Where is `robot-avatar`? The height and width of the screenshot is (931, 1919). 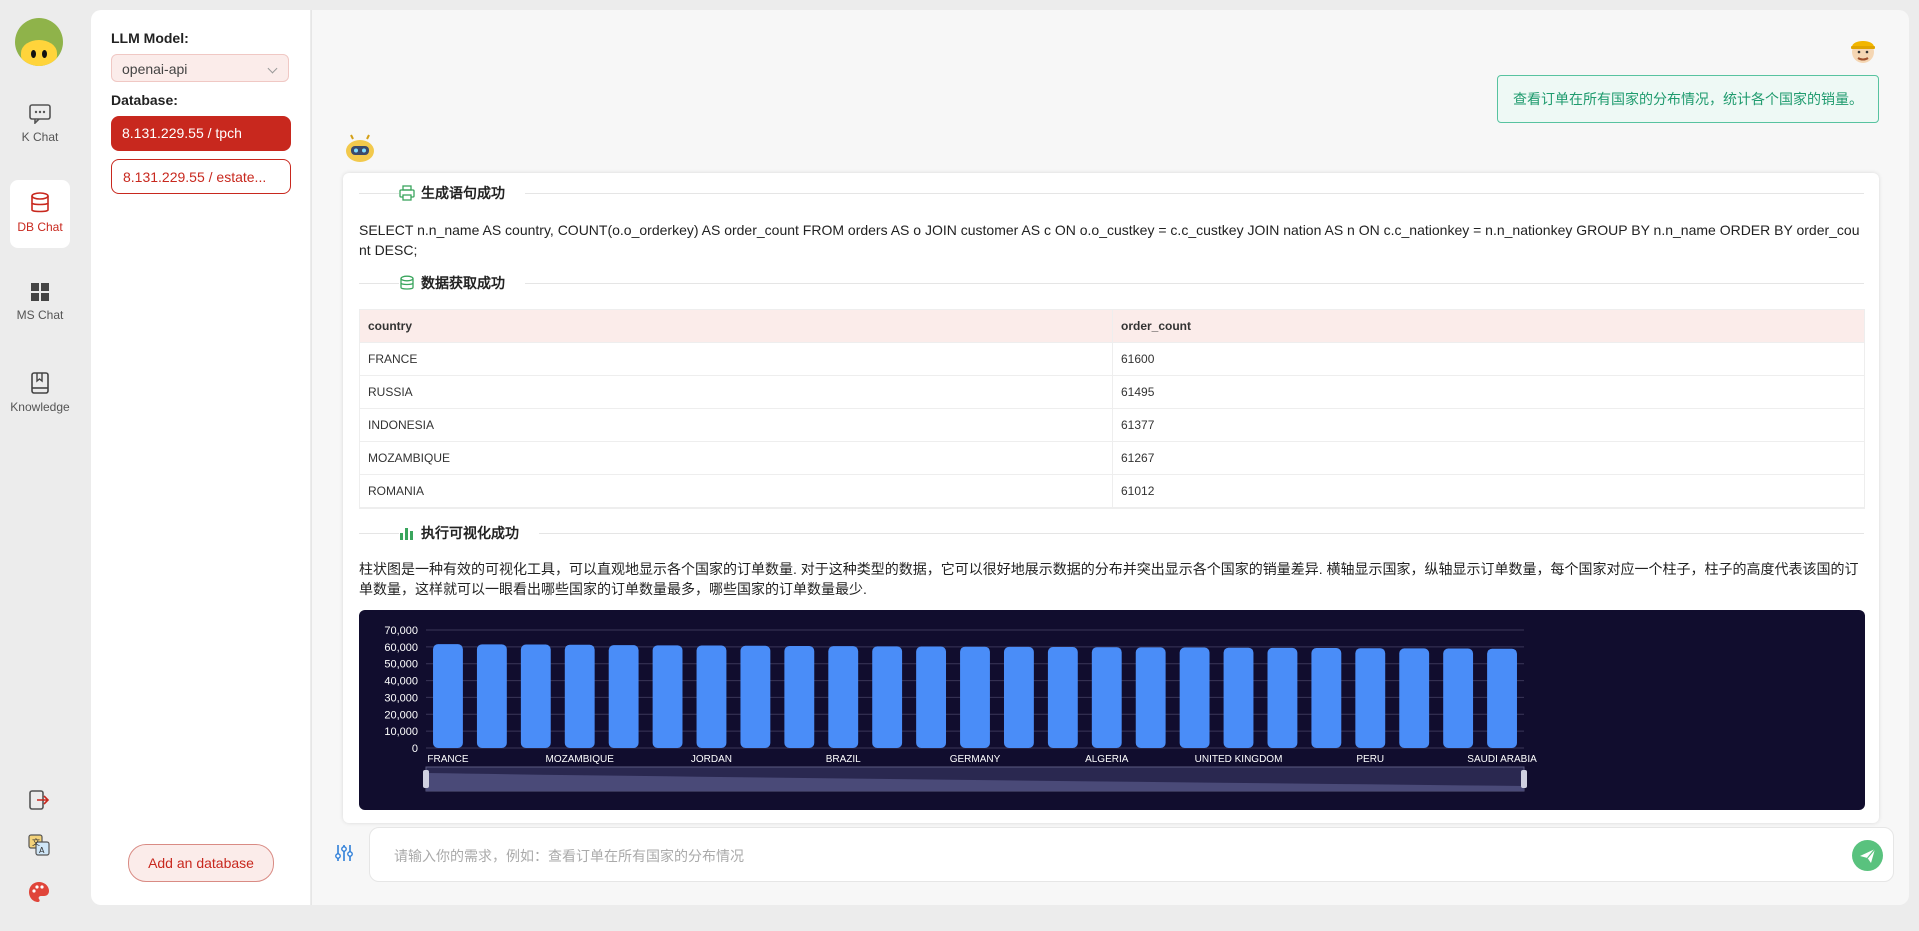
robot-avatar is located at coordinates (360, 148).